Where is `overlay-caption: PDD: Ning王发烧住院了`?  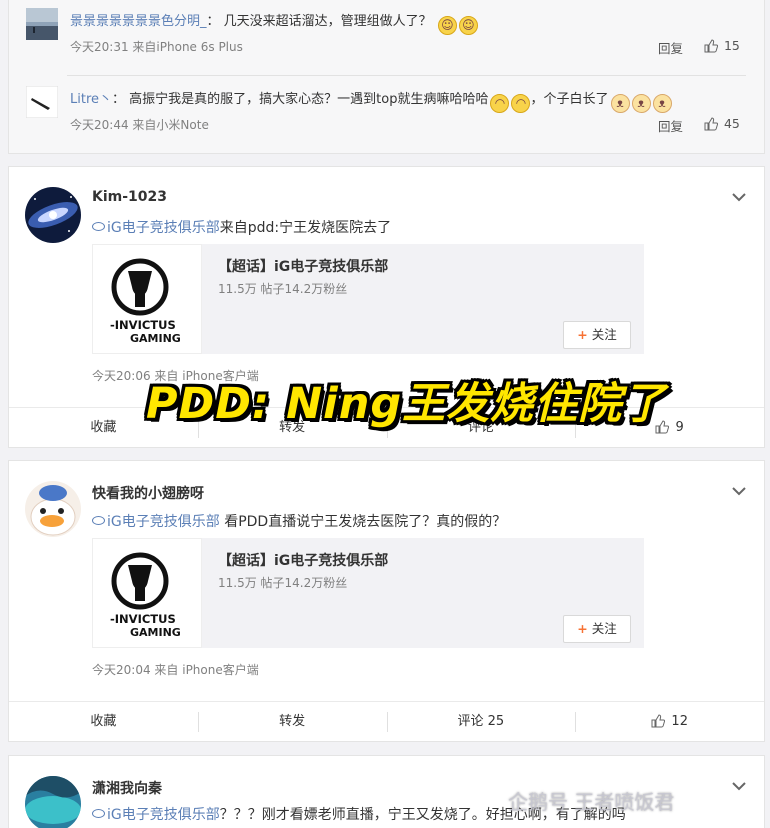
overlay-caption: PDD: Ning王发烧住院了 is located at coordinates (406, 404).